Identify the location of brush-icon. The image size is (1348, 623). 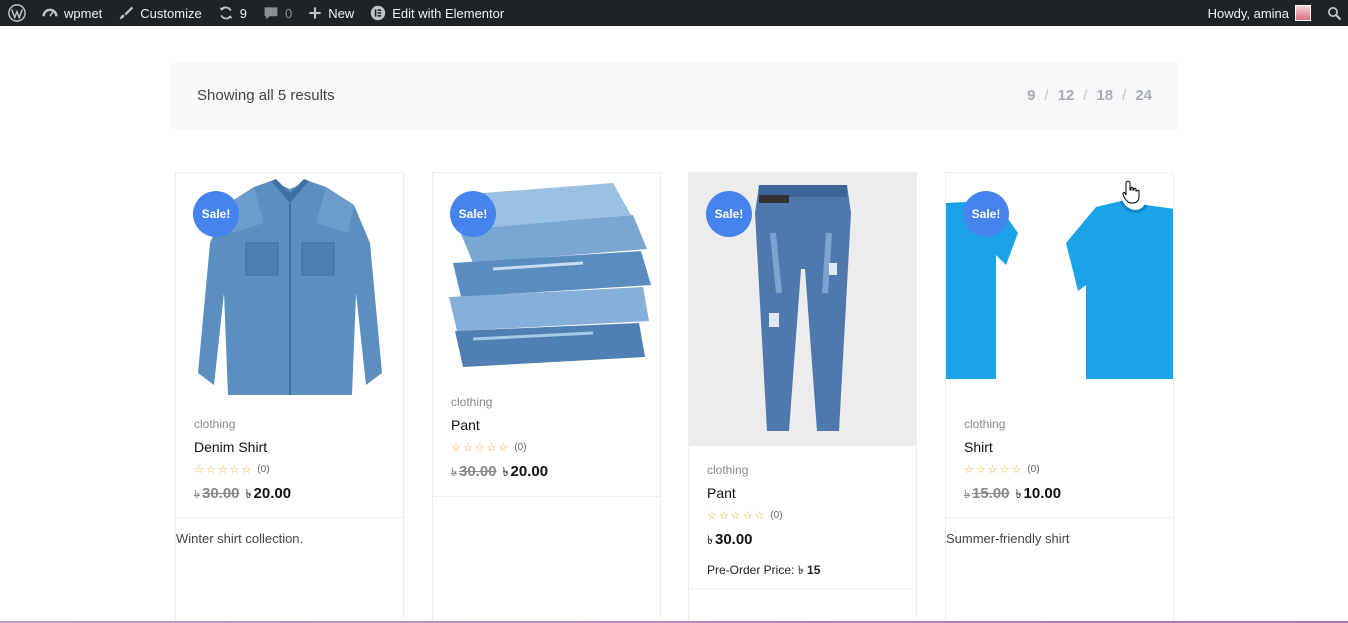
(126, 13).